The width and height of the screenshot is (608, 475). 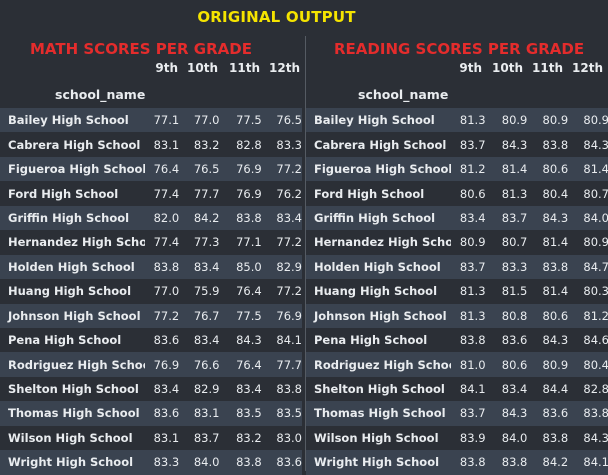 I want to click on table-row: Thomas High School 83.7 84.3 83.6 83.8, so click(x=457, y=413).